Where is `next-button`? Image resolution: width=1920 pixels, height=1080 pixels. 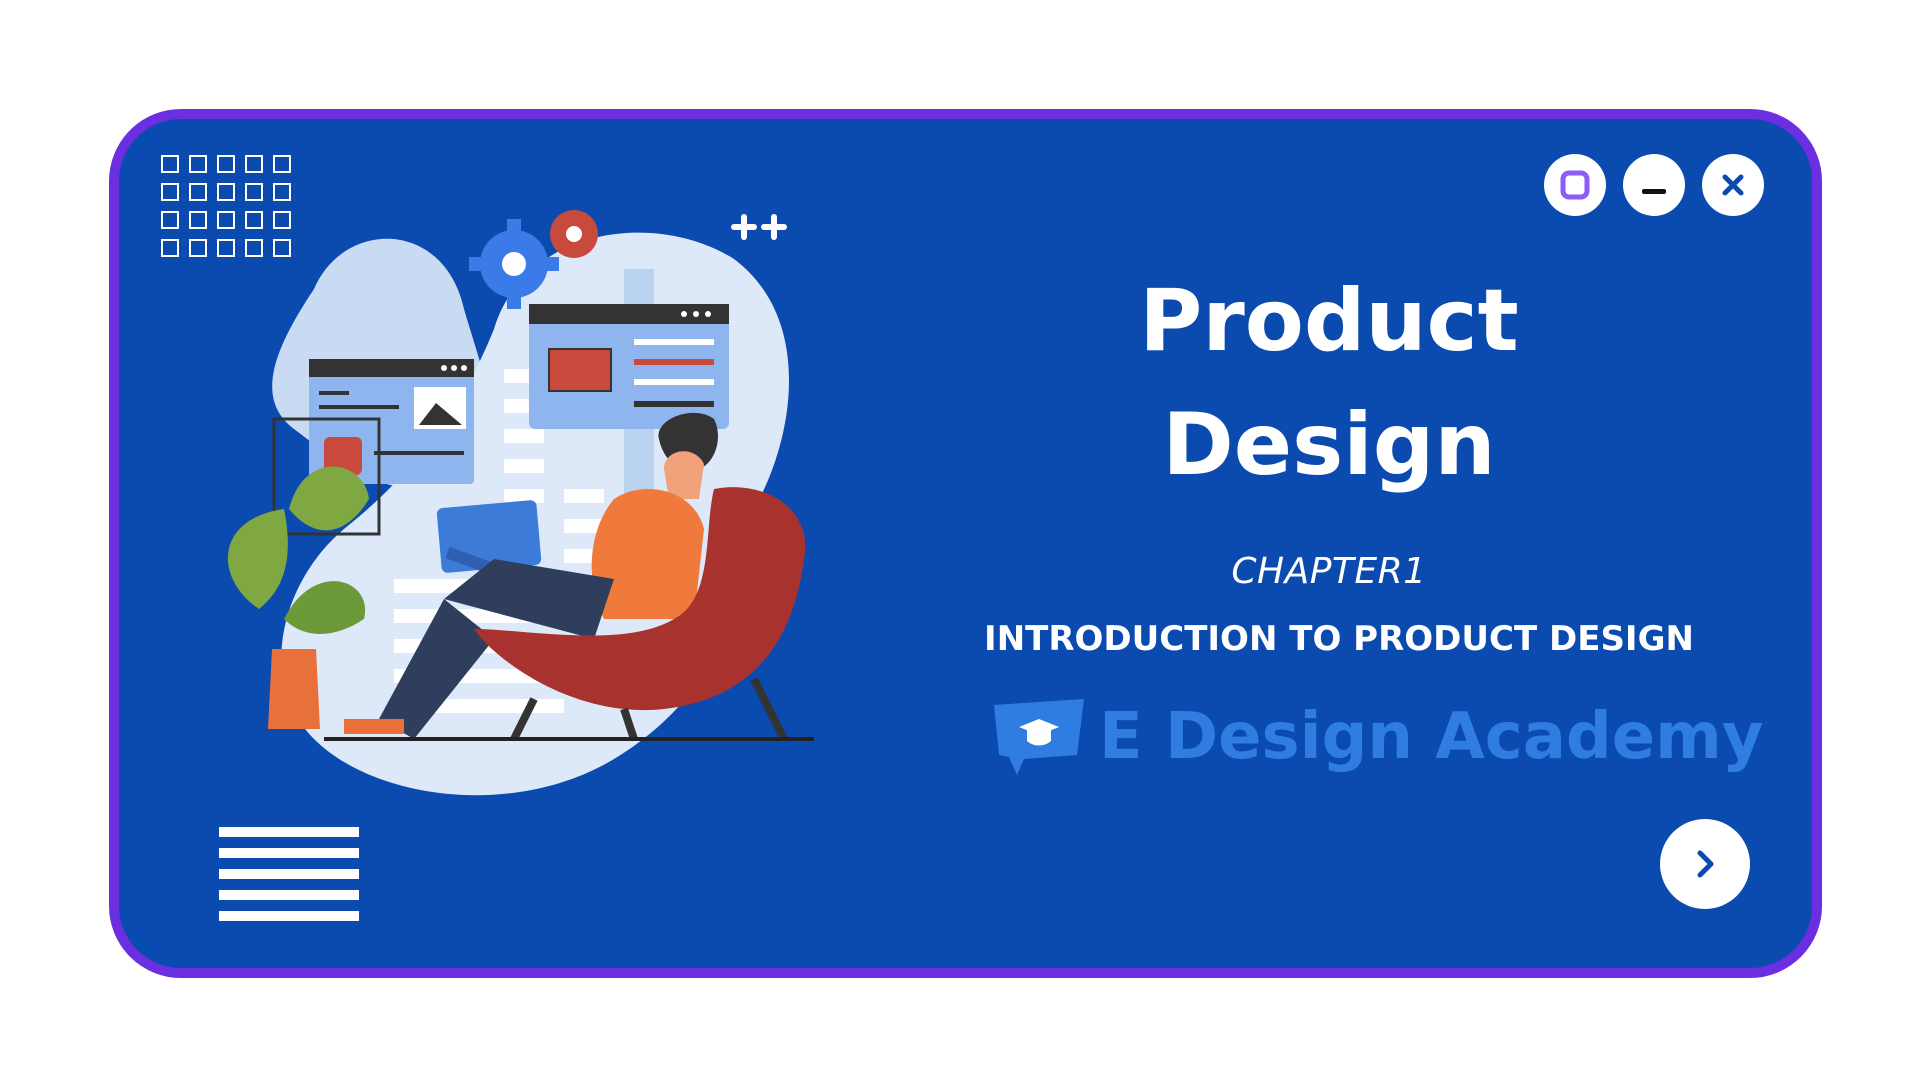
next-button is located at coordinates (1705, 864).